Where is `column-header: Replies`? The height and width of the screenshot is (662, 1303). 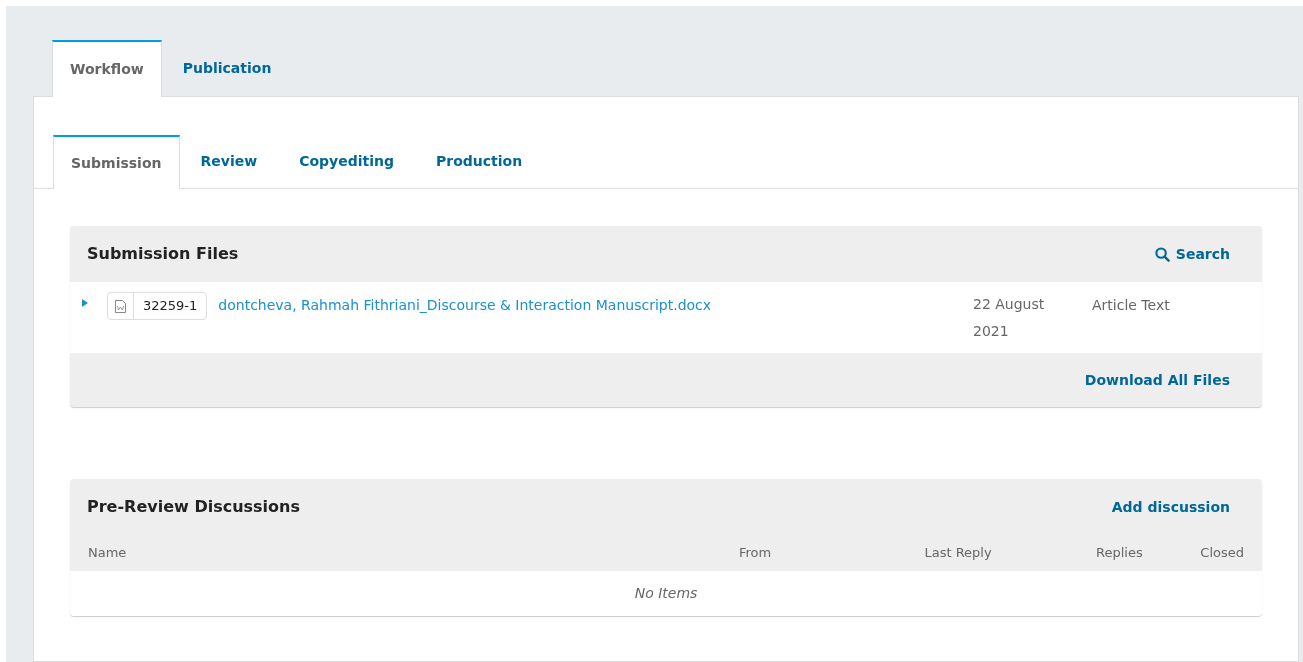
column-header: Replies is located at coordinates (1120, 553).